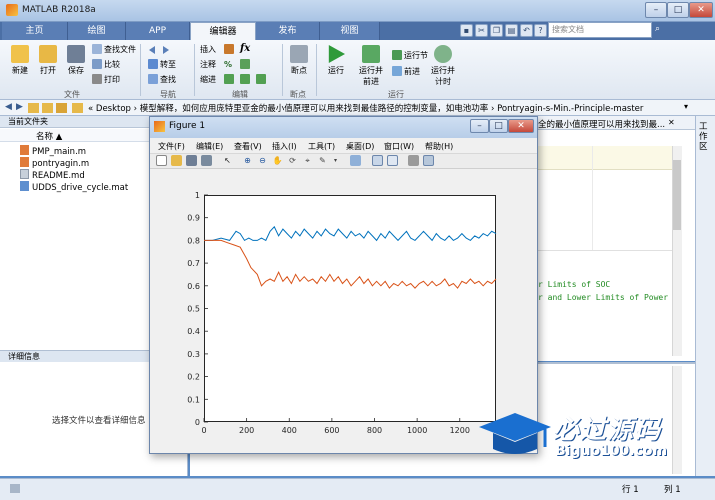  I want to click on open-button: 打开, so click(48, 60).